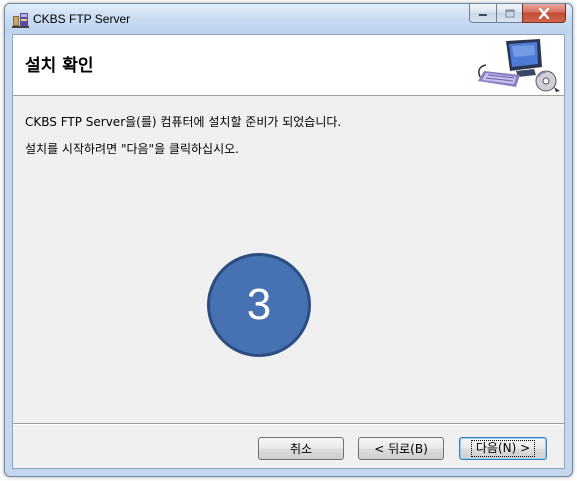 This screenshot has width=577, height=481. I want to click on step-number-badge: 3, so click(259, 305).